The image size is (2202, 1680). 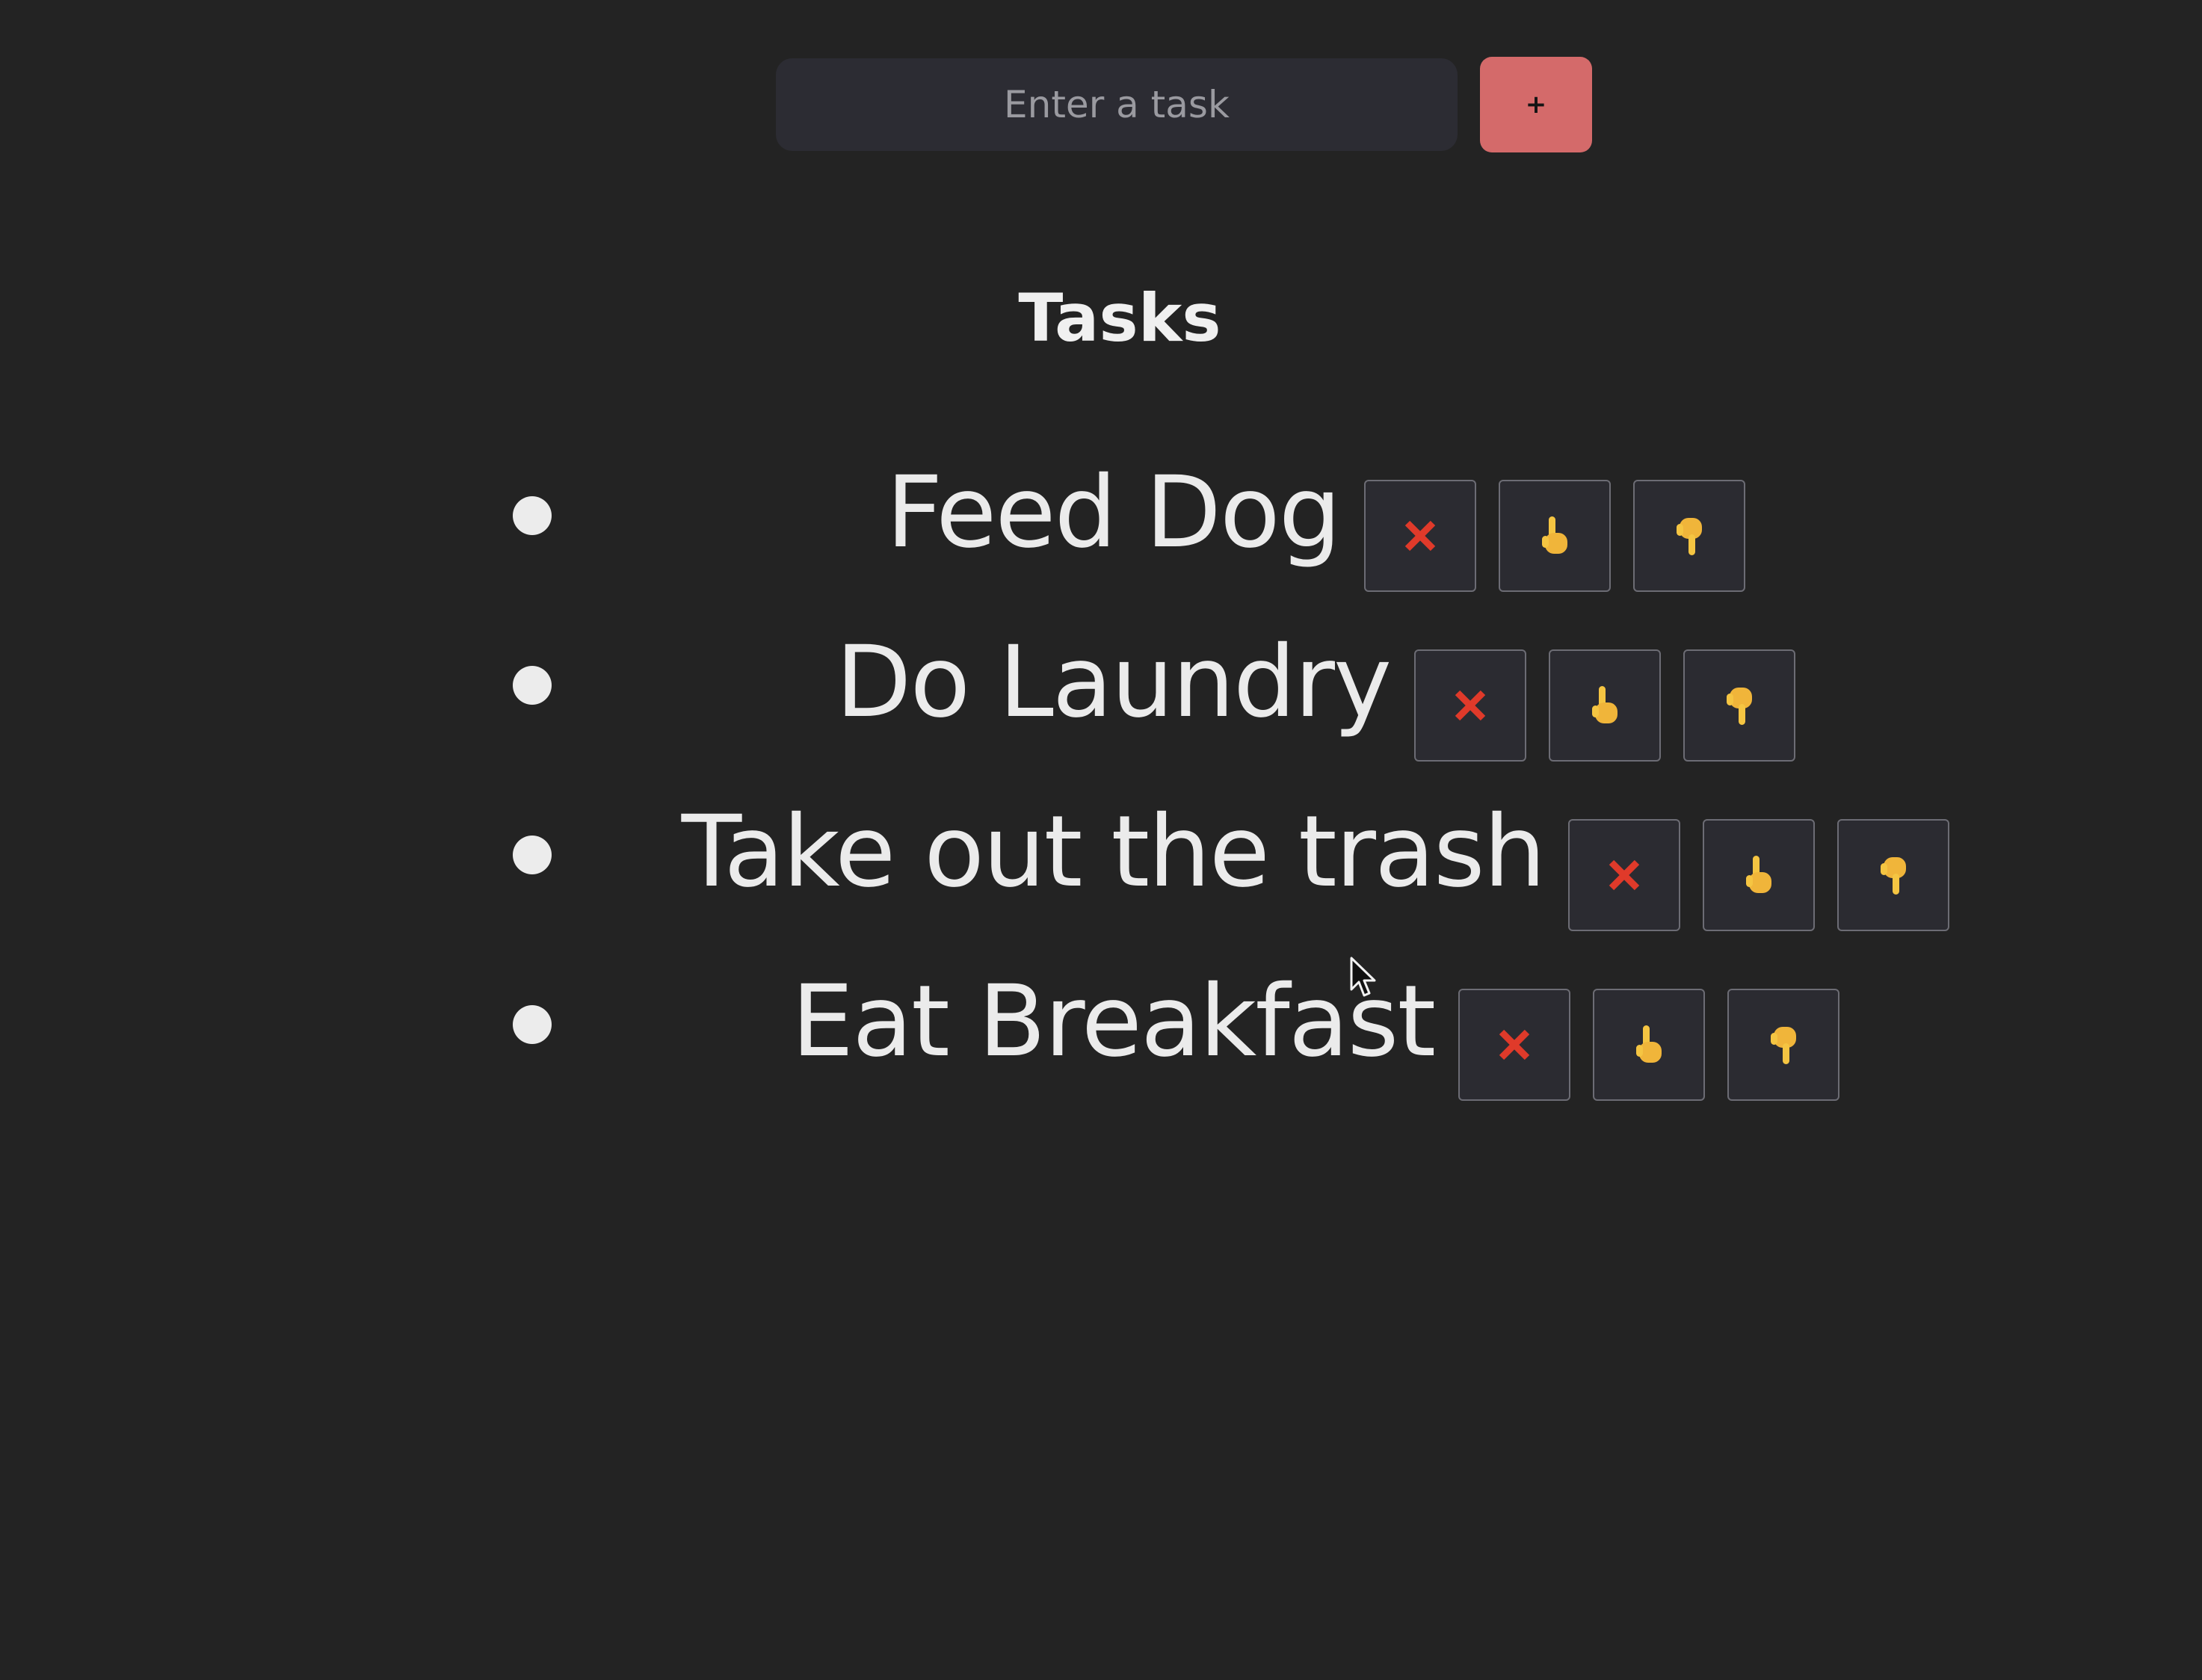 I want to click on task-text: Do Laundry, so click(x=1113, y=682).